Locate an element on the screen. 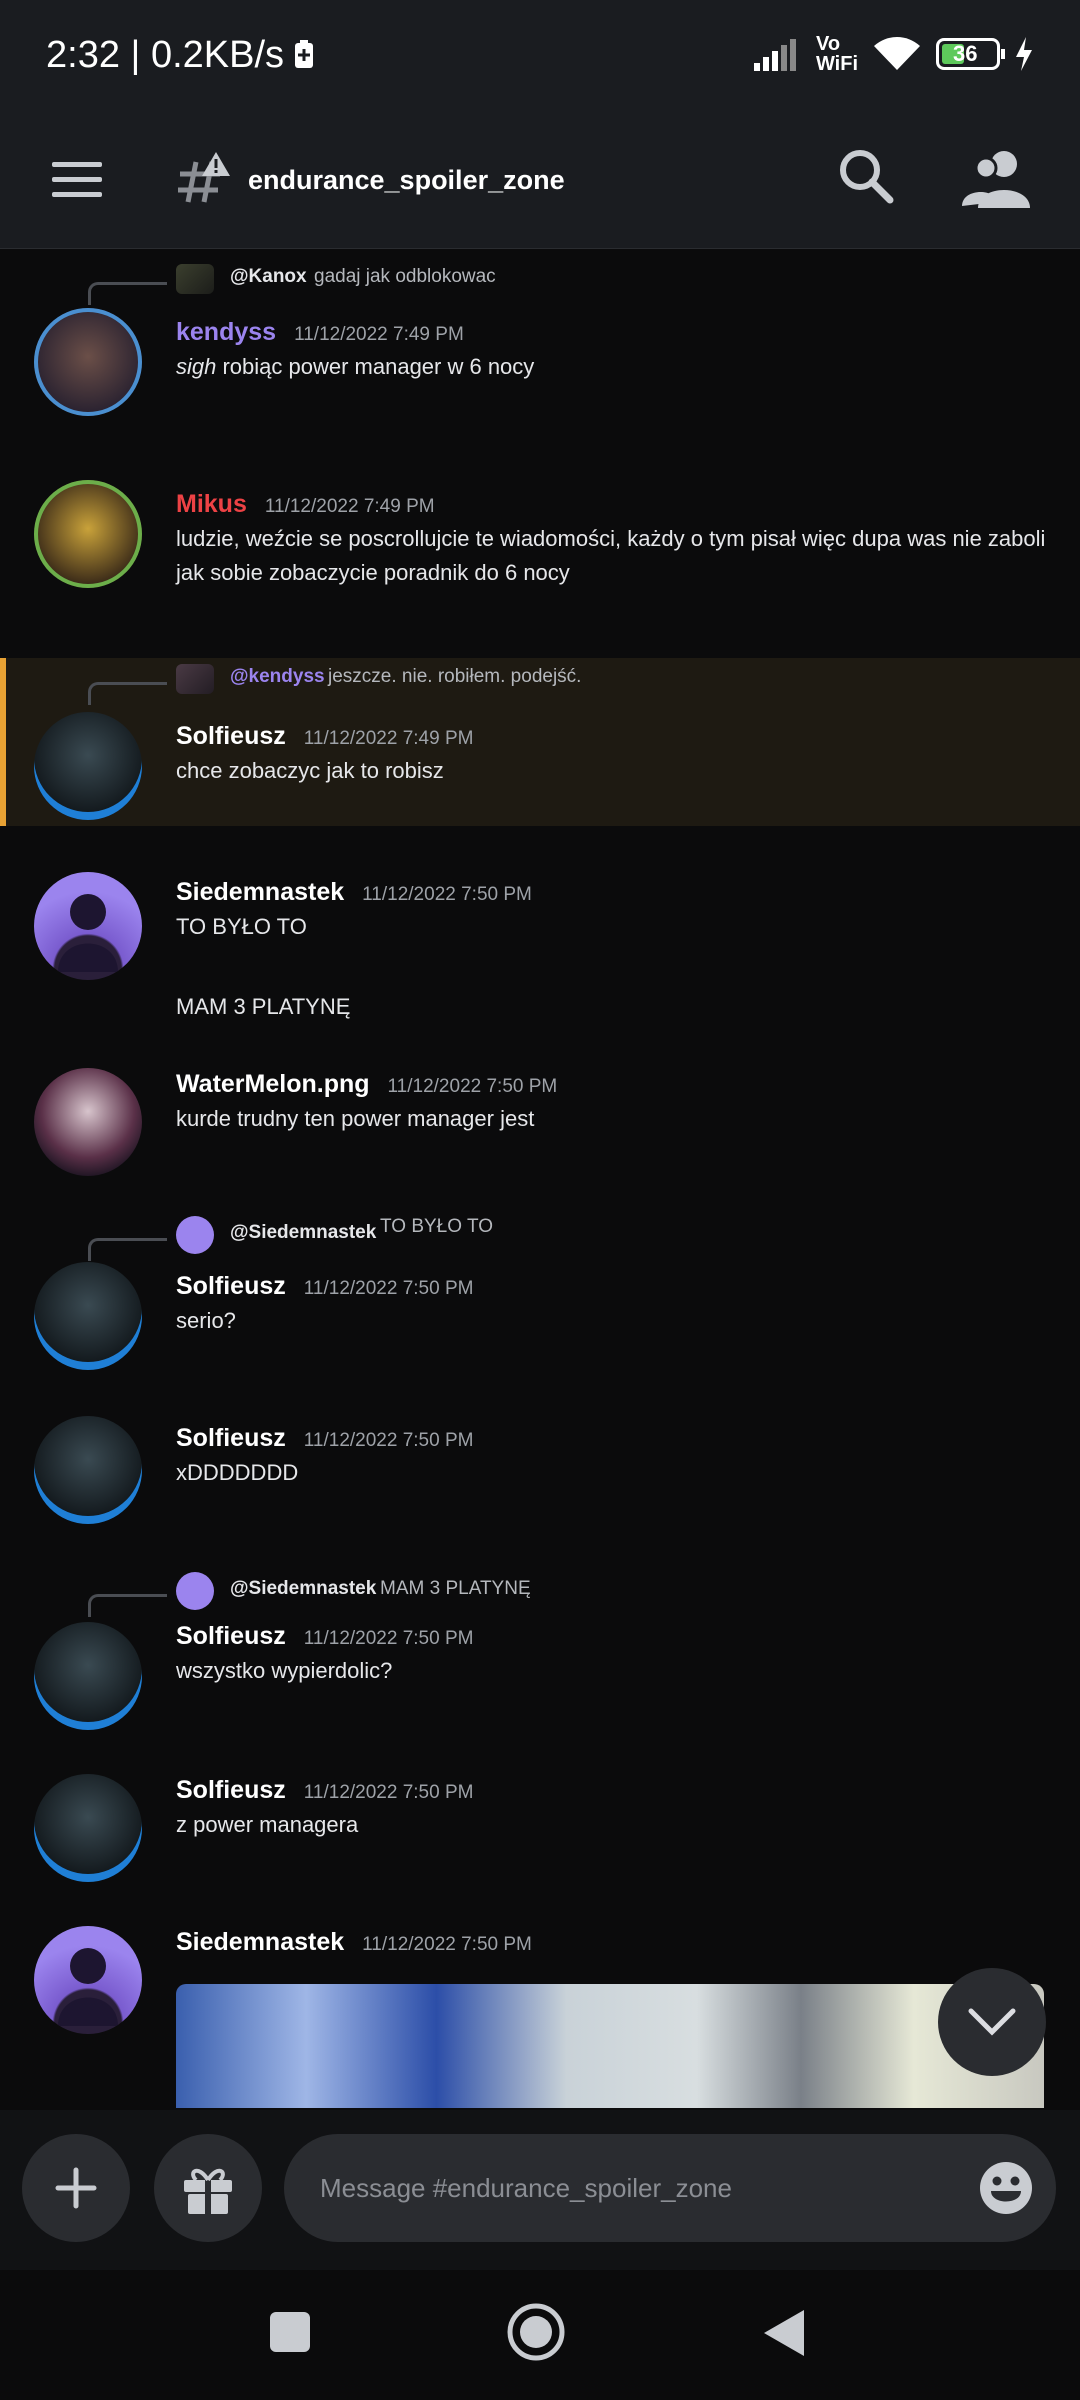 The image size is (1080, 2400). message-author: Solfieusz 11/12/2022 7:49 PM is located at coordinates (324, 736).